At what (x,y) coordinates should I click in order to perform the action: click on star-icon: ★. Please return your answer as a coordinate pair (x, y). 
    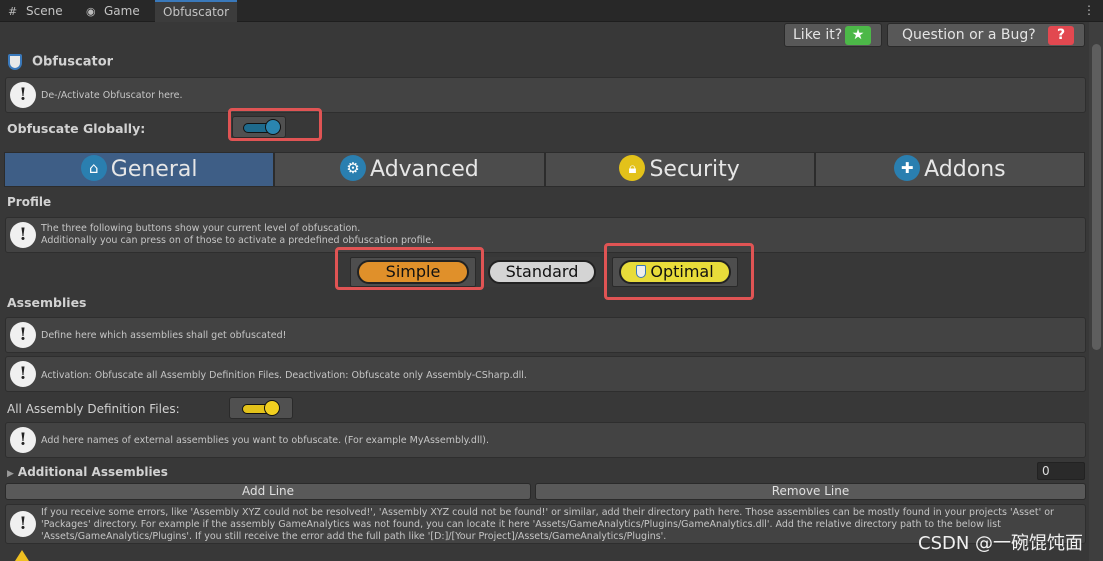
    Looking at the image, I should click on (858, 35).